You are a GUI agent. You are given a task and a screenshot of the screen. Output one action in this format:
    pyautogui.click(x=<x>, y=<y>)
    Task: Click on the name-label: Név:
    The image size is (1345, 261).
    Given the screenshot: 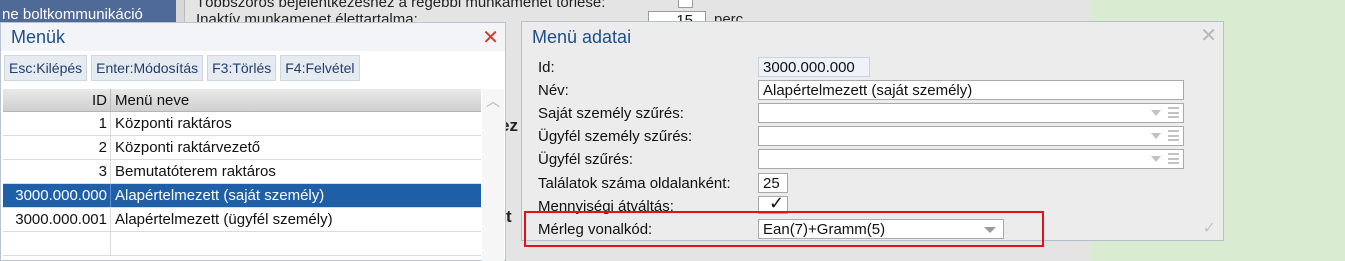 What is the action you would take?
    pyautogui.click(x=553, y=90)
    